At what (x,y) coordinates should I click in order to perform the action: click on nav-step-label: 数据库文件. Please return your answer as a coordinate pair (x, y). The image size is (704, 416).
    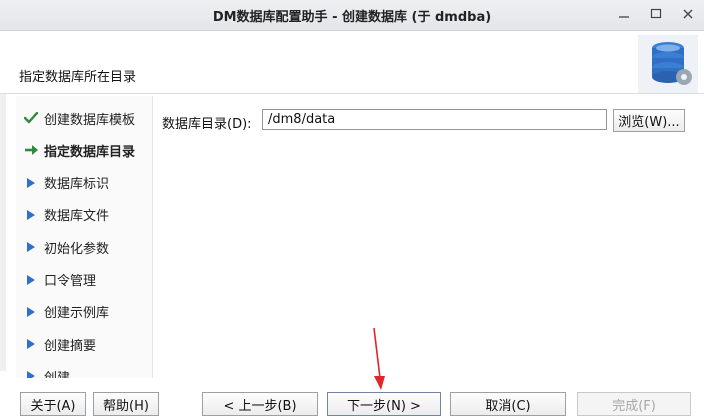
    Looking at the image, I should click on (77, 217).